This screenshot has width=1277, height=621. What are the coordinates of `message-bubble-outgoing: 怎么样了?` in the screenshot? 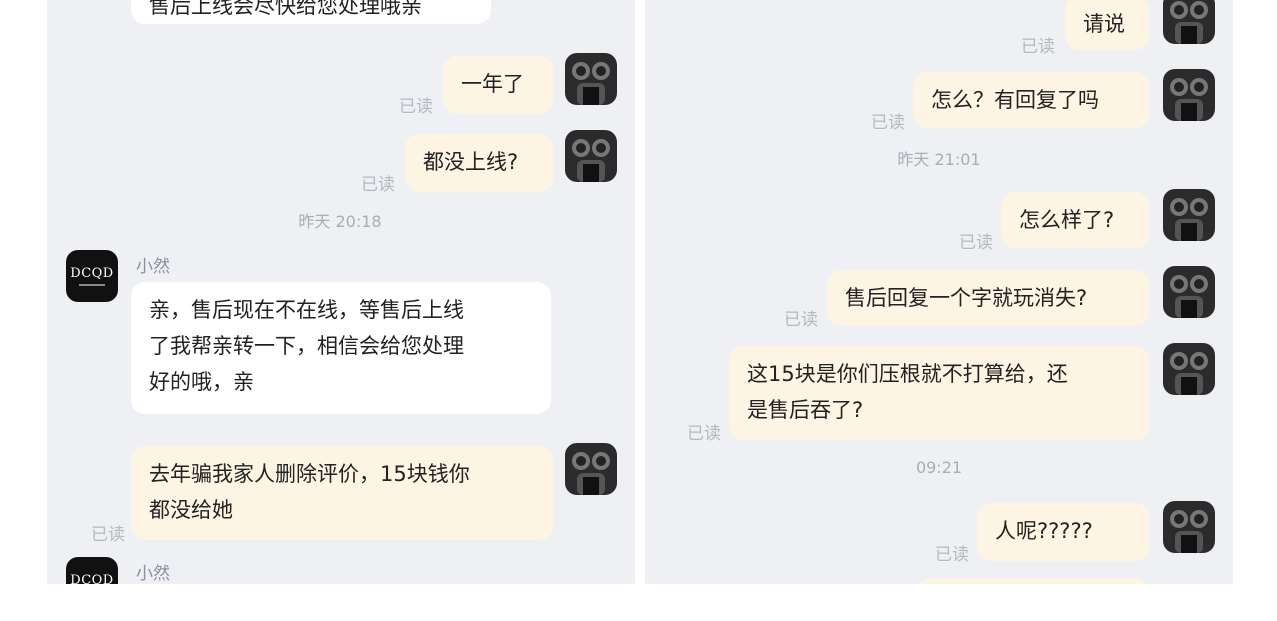 It's located at (1075, 220).